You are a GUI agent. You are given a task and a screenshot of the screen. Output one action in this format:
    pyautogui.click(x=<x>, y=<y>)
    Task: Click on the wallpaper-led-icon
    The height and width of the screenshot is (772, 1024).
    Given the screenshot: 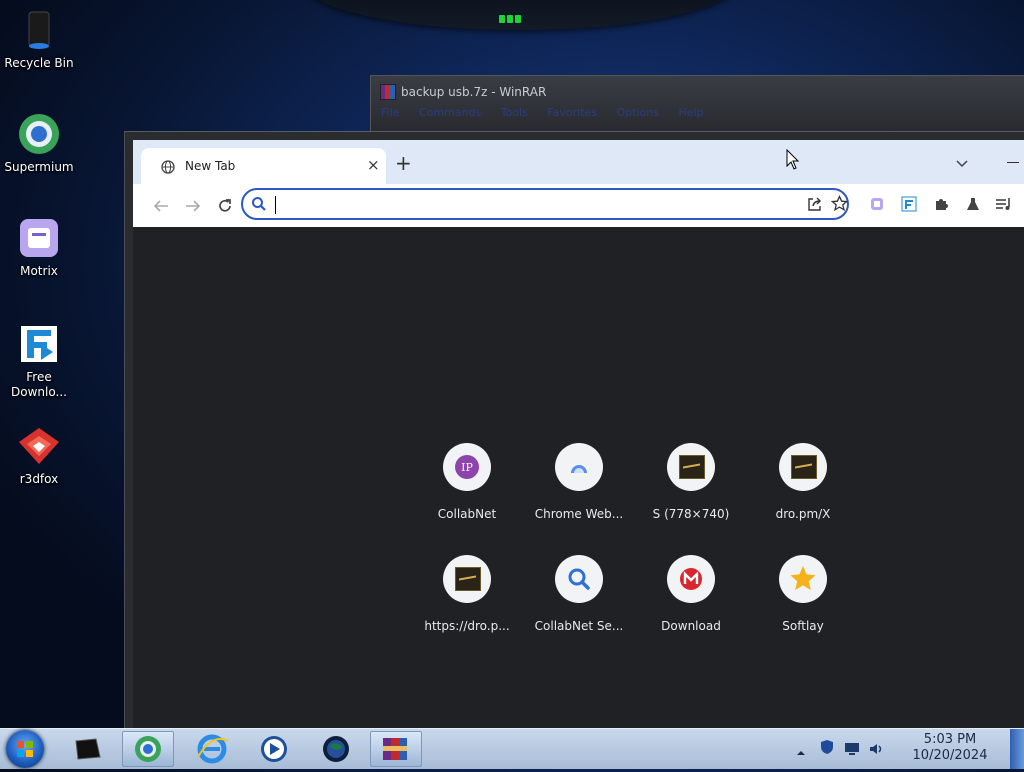 What is the action you would take?
    pyautogui.click(x=512, y=15)
    